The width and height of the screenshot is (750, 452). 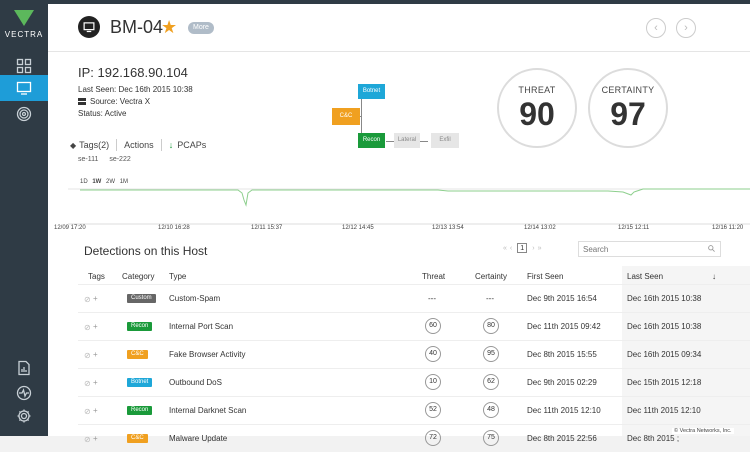 What do you see at coordinates (564, 326) in the screenshot?
I see `first-seen: Dec 11th 2015 09:42` at bounding box center [564, 326].